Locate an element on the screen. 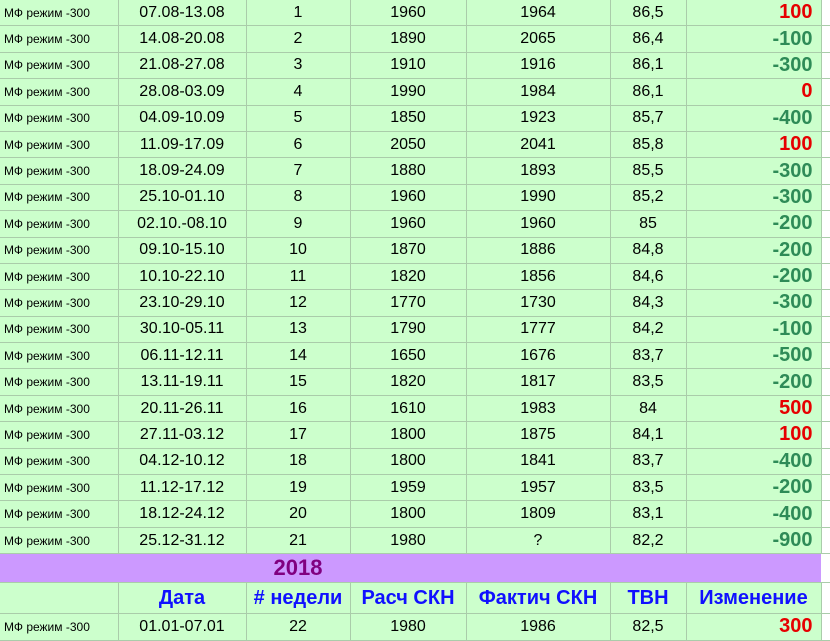  tvn-cell: 86,5 is located at coordinates (648, 13).